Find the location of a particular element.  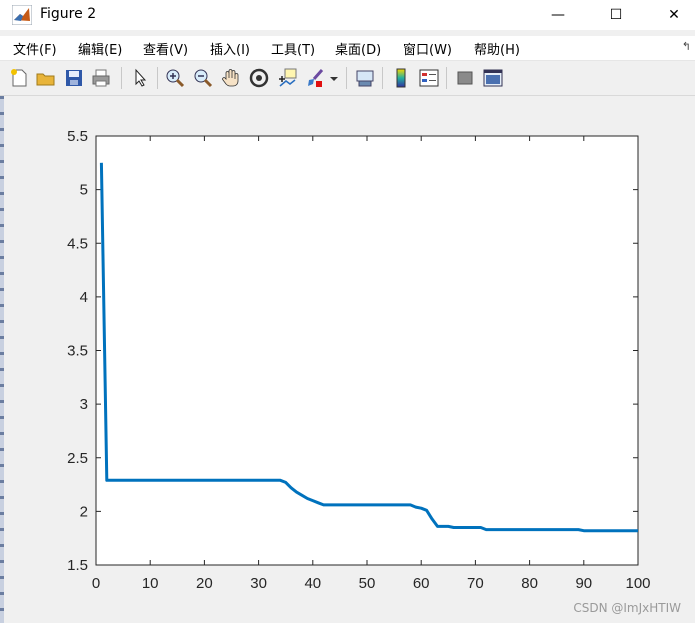

x-tick-label: 30 is located at coordinates (258, 583).